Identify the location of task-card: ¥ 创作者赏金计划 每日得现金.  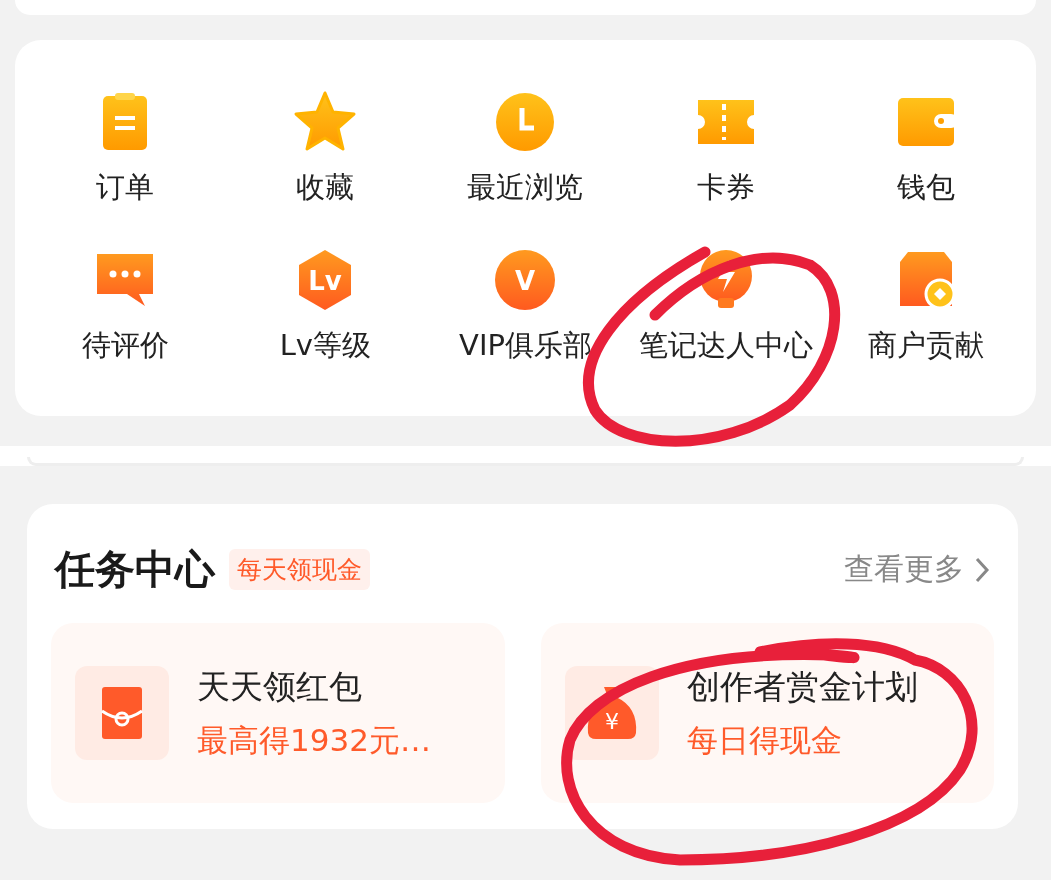
(767, 713).